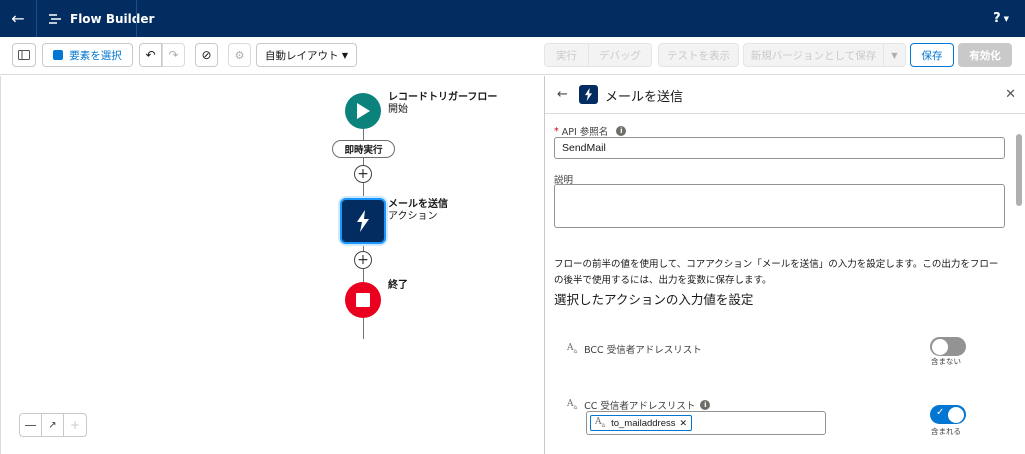 The width and height of the screenshot is (1025, 454). I want to click on bcc-label-text: BCC 受信者アドレスリスト, so click(643, 350).